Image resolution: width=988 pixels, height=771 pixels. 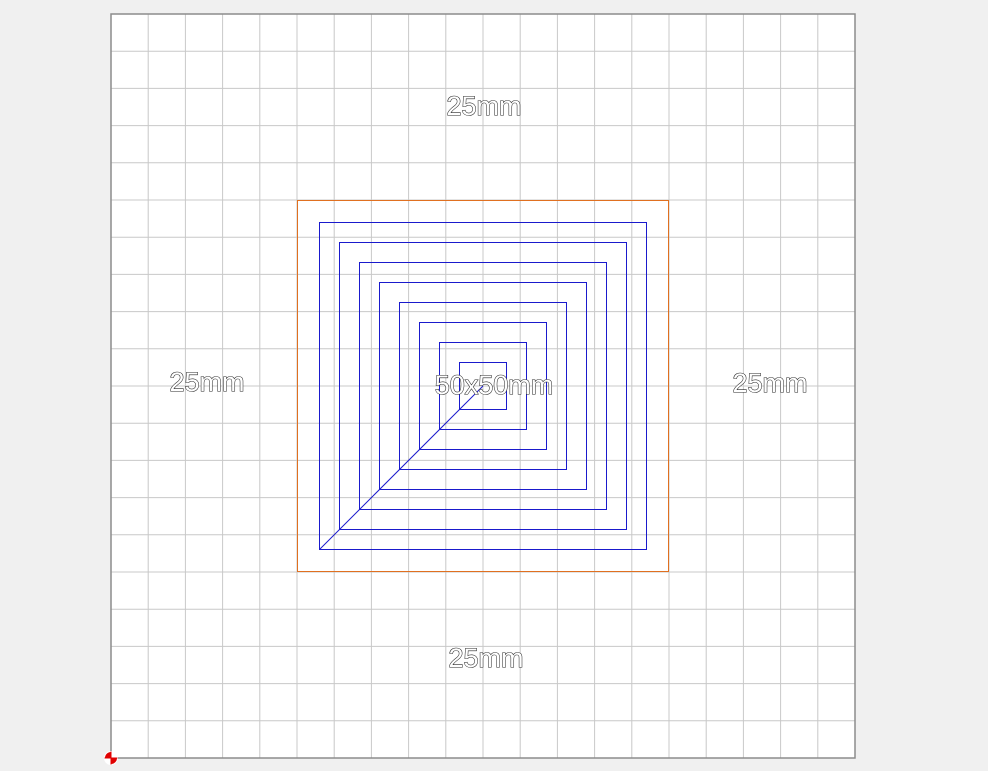 I want to click on center-size-label: 50x50mm, so click(x=494, y=385).